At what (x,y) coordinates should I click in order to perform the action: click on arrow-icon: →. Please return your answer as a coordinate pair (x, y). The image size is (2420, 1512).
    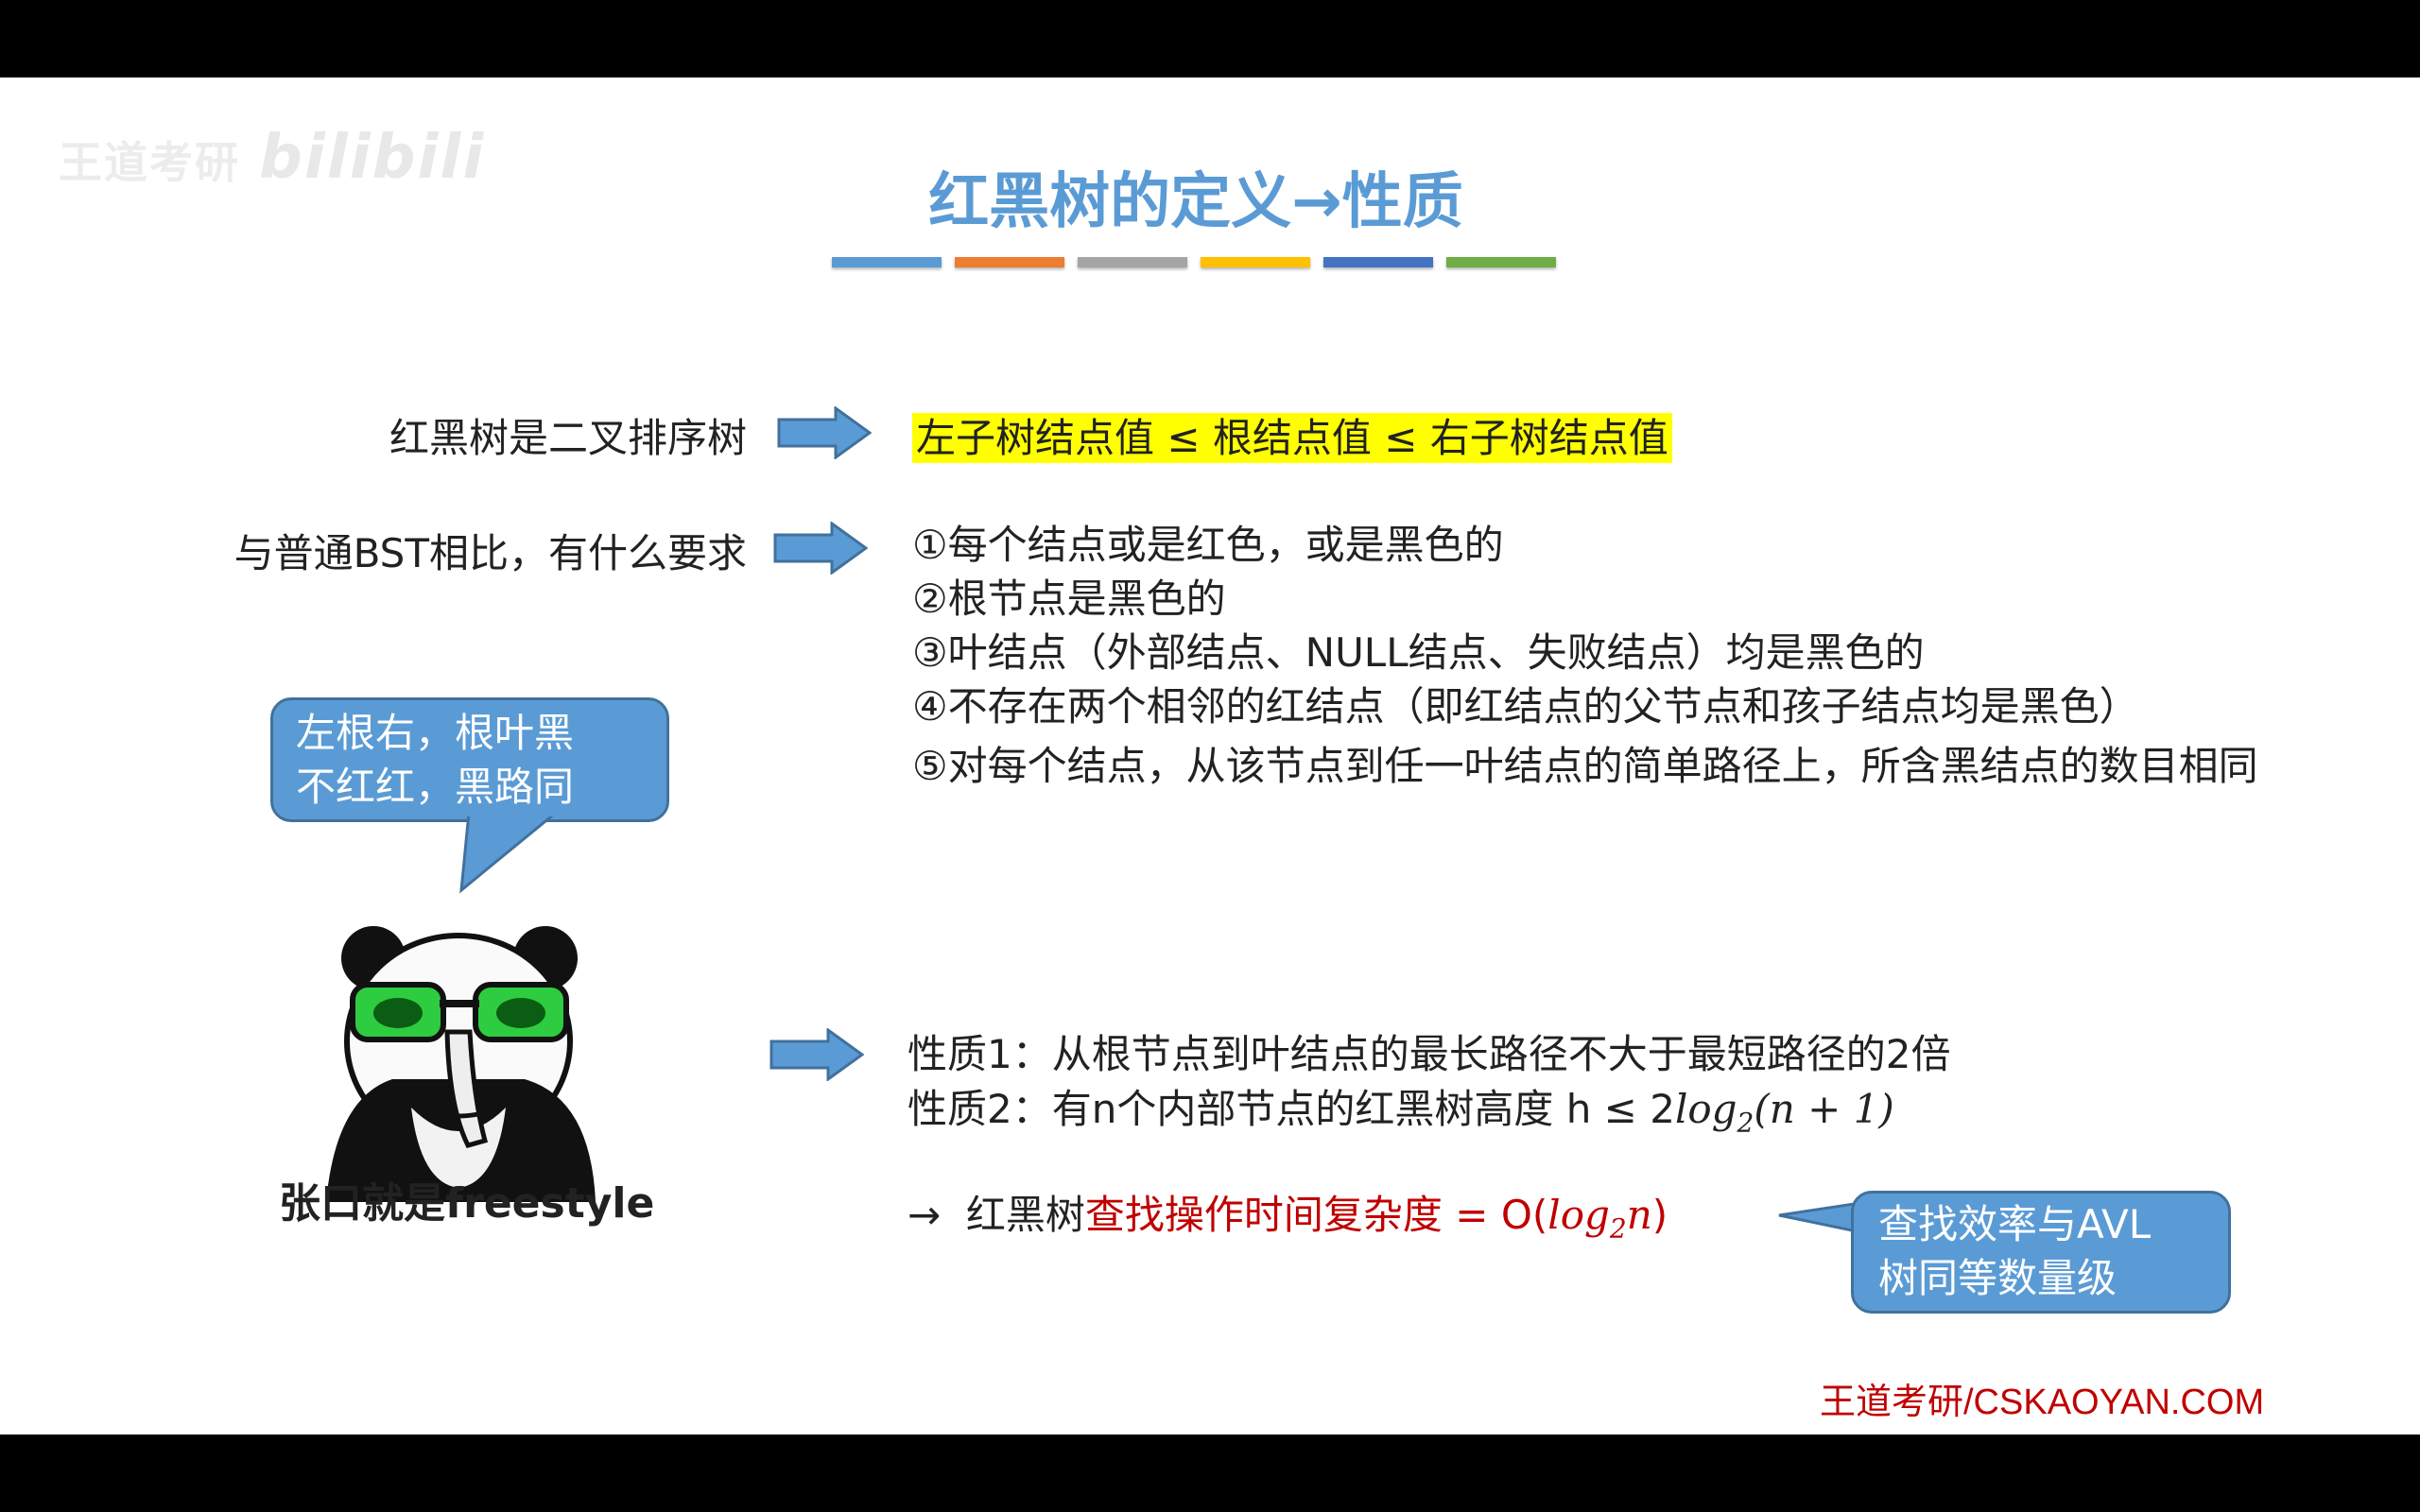
    Looking at the image, I should click on (925, 1215).